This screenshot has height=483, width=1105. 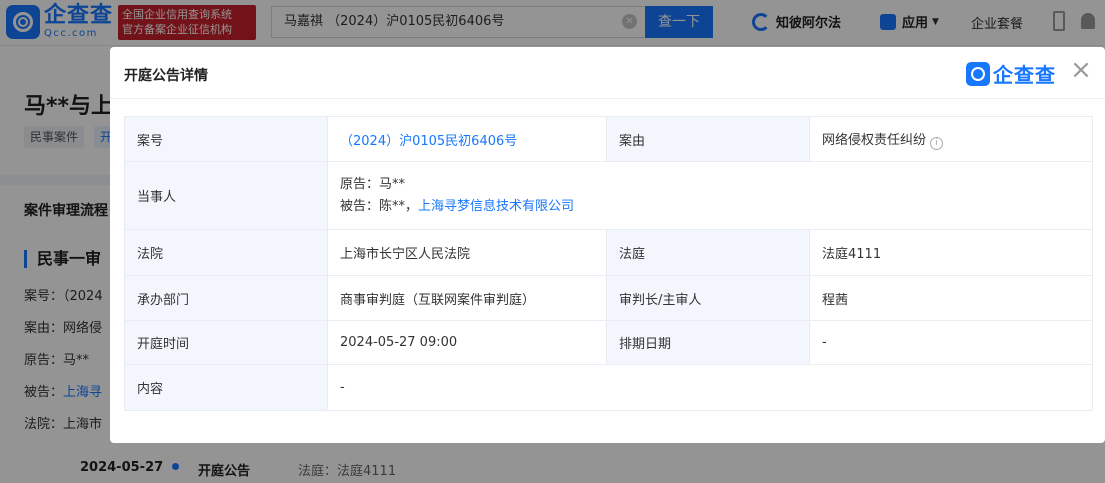 What do you see at coordinates (226, 342) in the screenshot?
I see `hearing-time-label: 开庭时间` at bounding box center [226, 342].